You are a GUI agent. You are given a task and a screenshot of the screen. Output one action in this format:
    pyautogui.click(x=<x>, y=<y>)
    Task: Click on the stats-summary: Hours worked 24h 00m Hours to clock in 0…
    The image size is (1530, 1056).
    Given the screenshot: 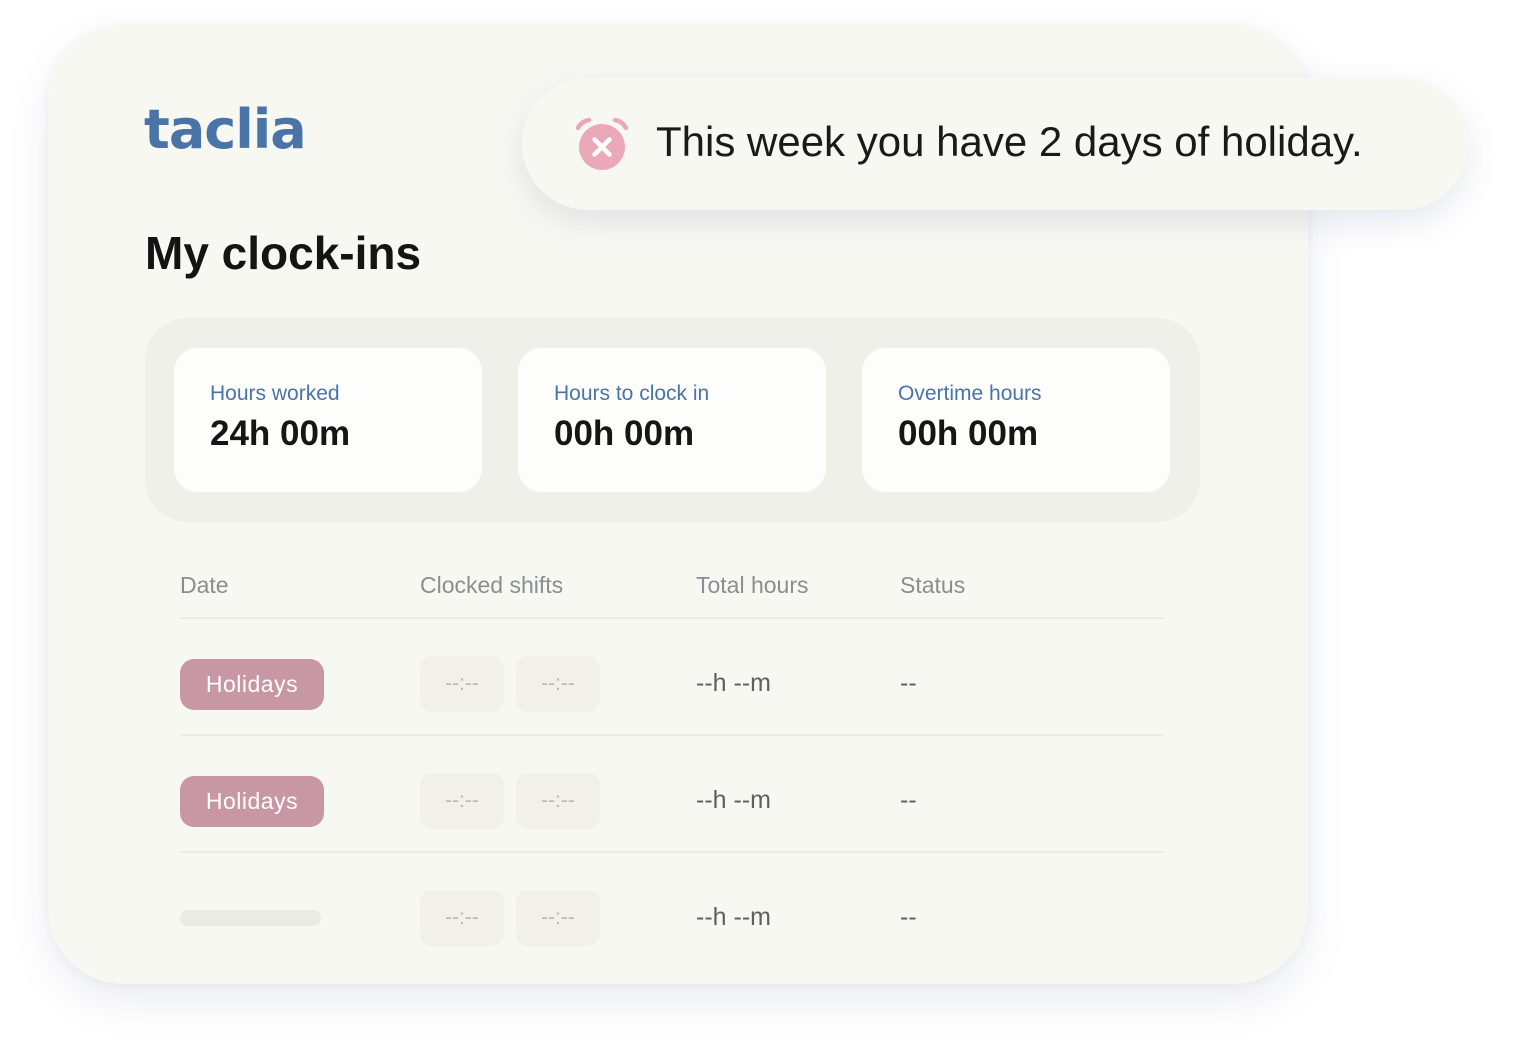 What is the action you would take?
    pyautogui.click(x=672, y=420)
    